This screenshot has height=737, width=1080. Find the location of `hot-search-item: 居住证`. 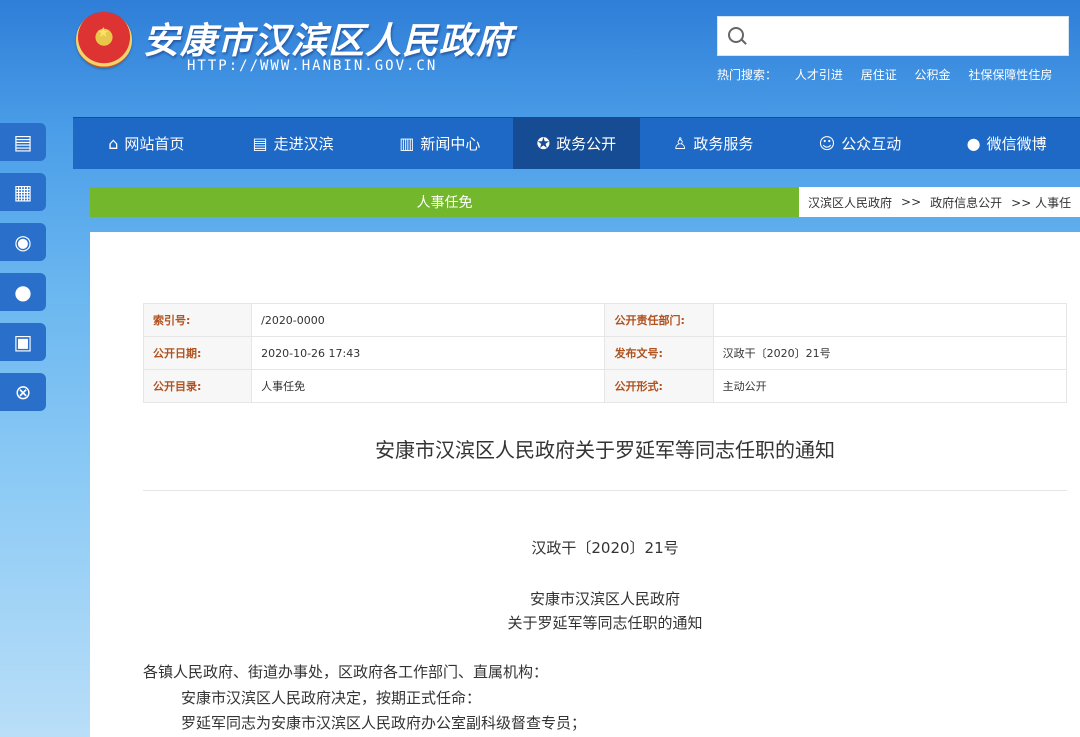

hot-search-item: 居住证 is located at coordinates (879, 75).